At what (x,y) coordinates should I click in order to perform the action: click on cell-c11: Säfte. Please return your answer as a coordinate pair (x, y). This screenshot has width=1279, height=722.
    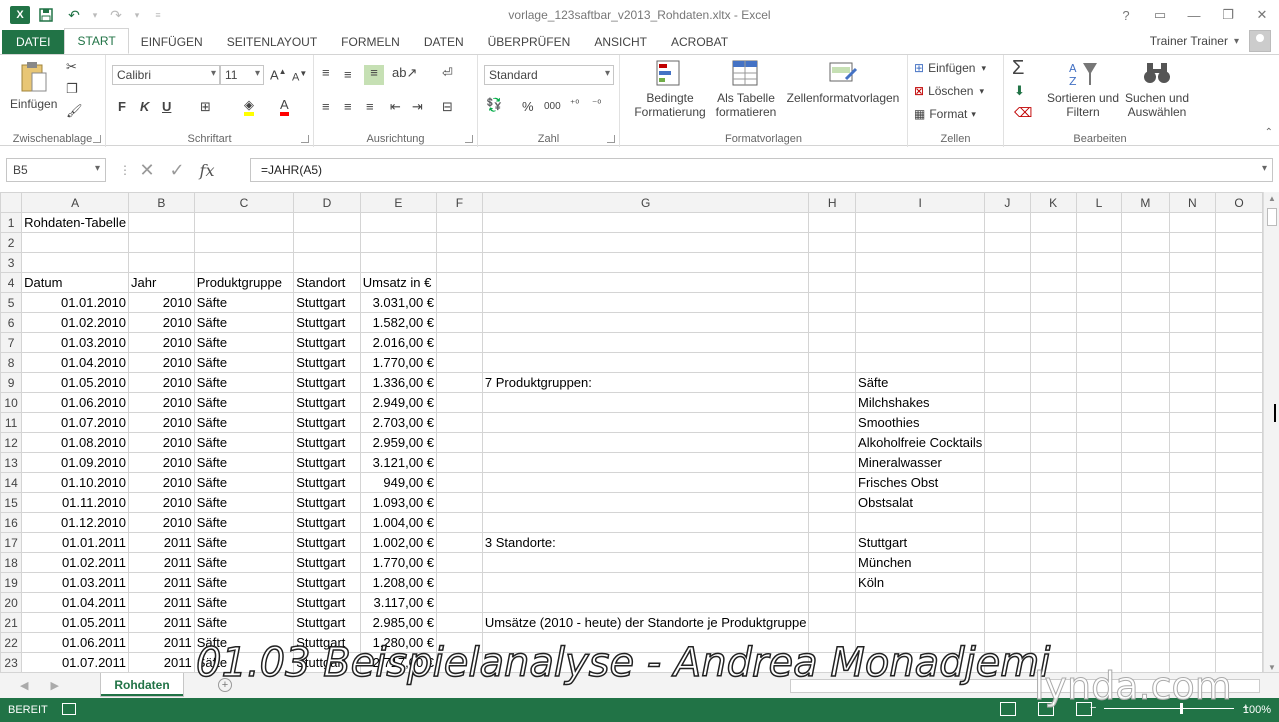
    Looking at the image, I should click on (244, 422).